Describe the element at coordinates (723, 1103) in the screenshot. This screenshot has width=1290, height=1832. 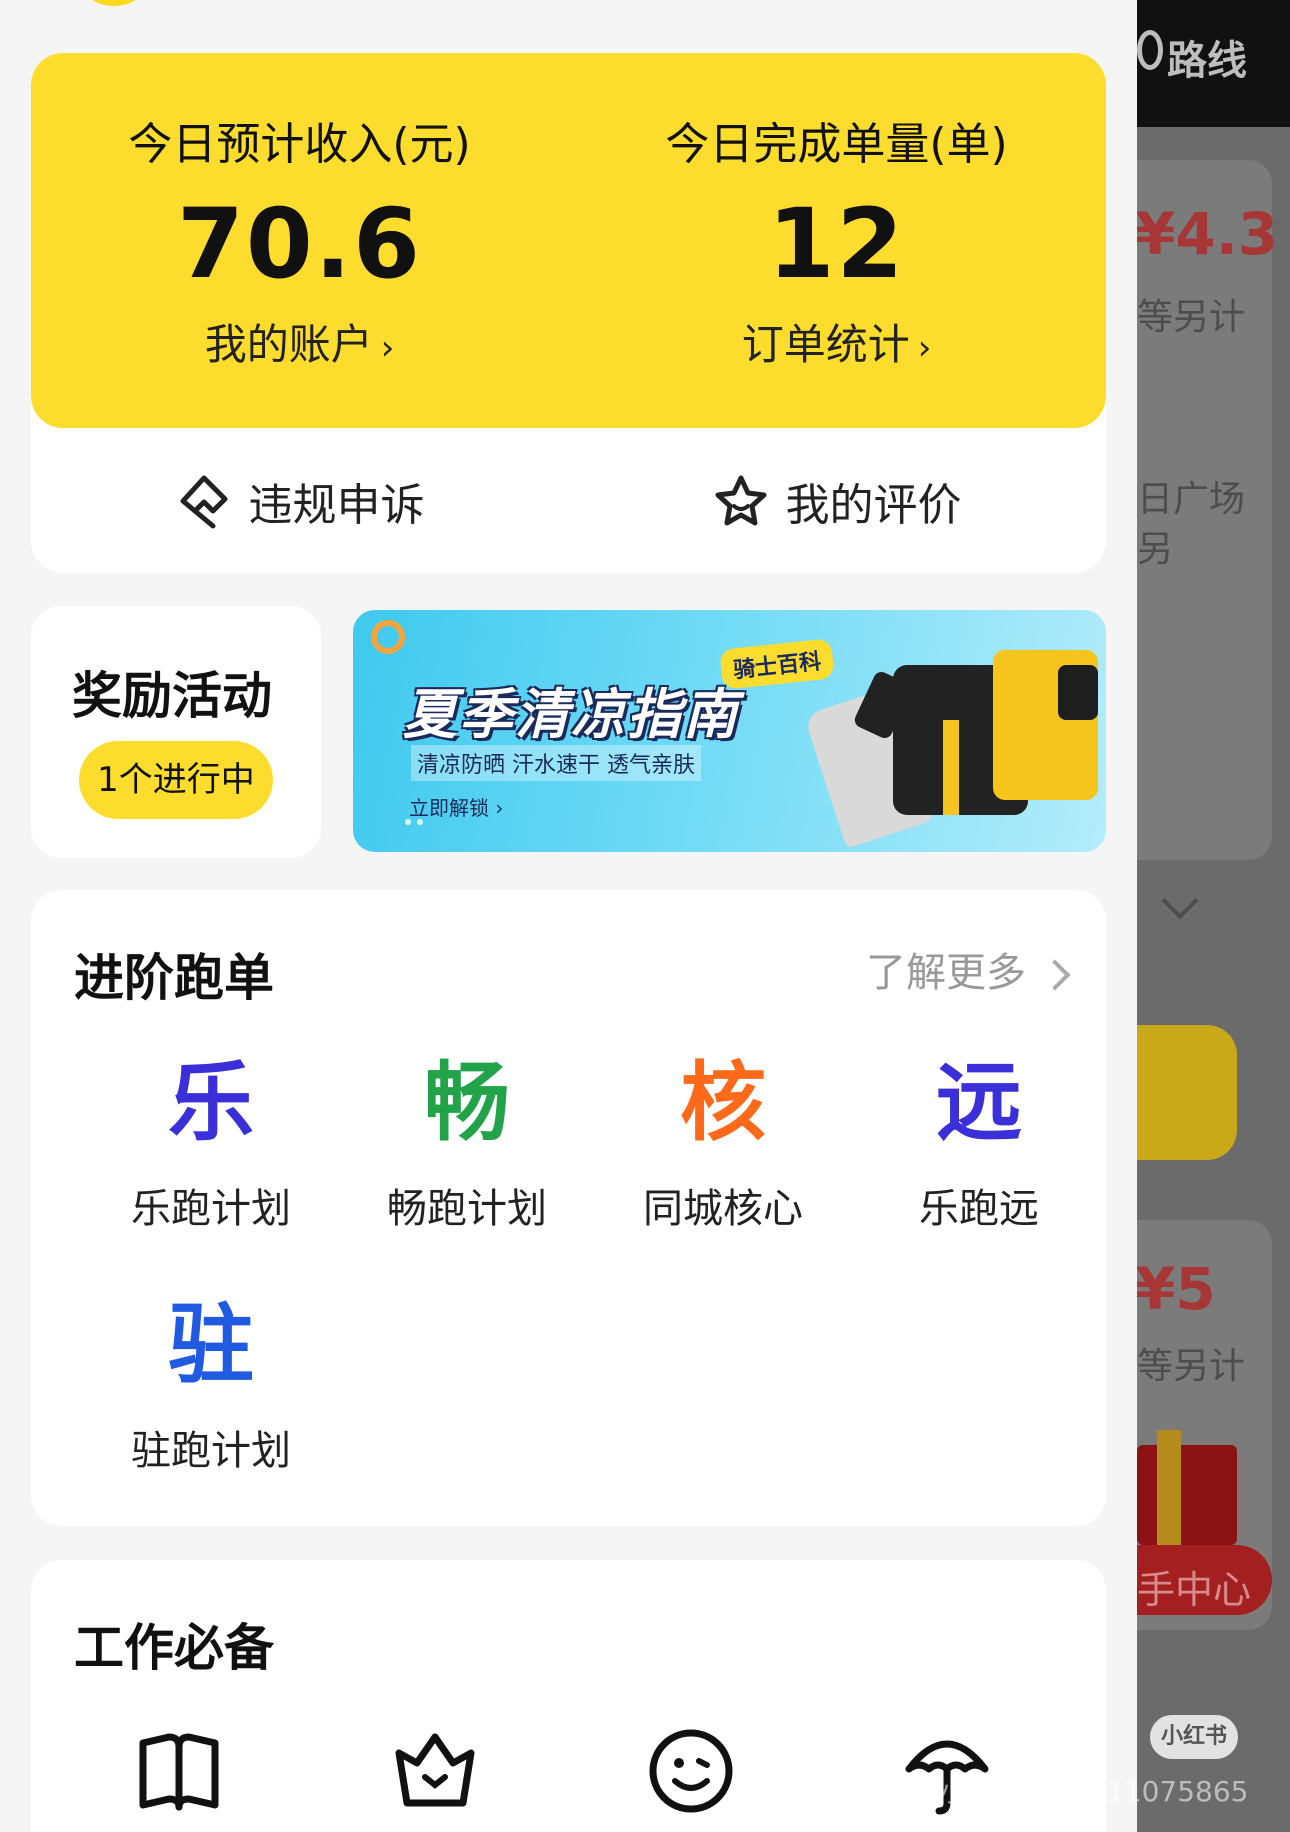
I see `plan-icon: 核` at that location.